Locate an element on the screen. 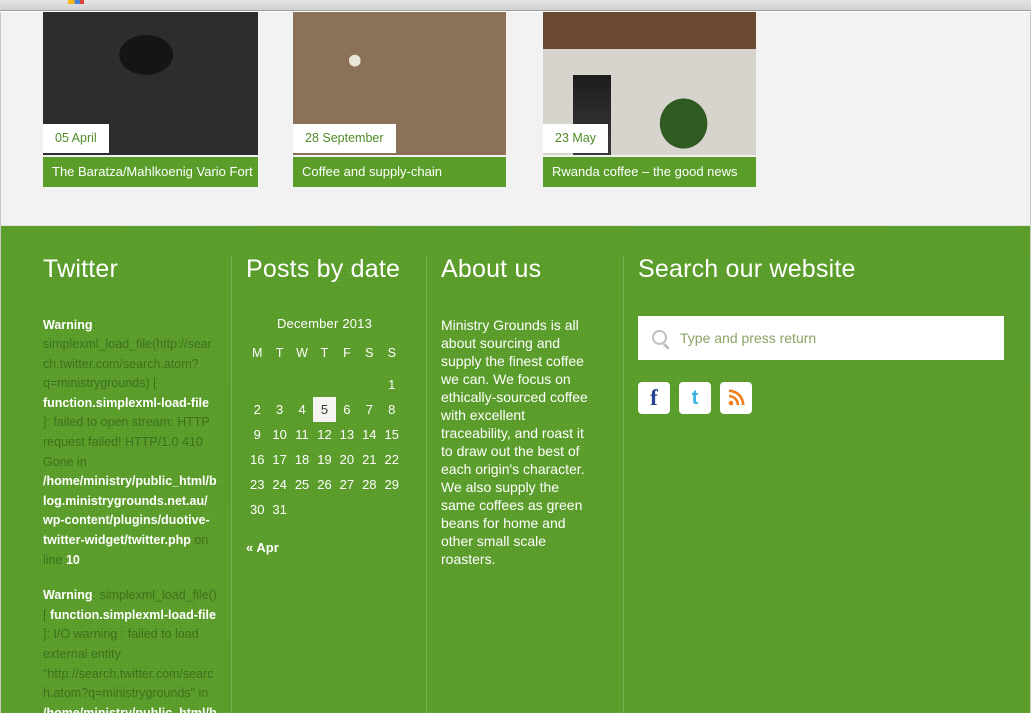  calendar-day-cell: 17 is located at coordinates (279, 459).